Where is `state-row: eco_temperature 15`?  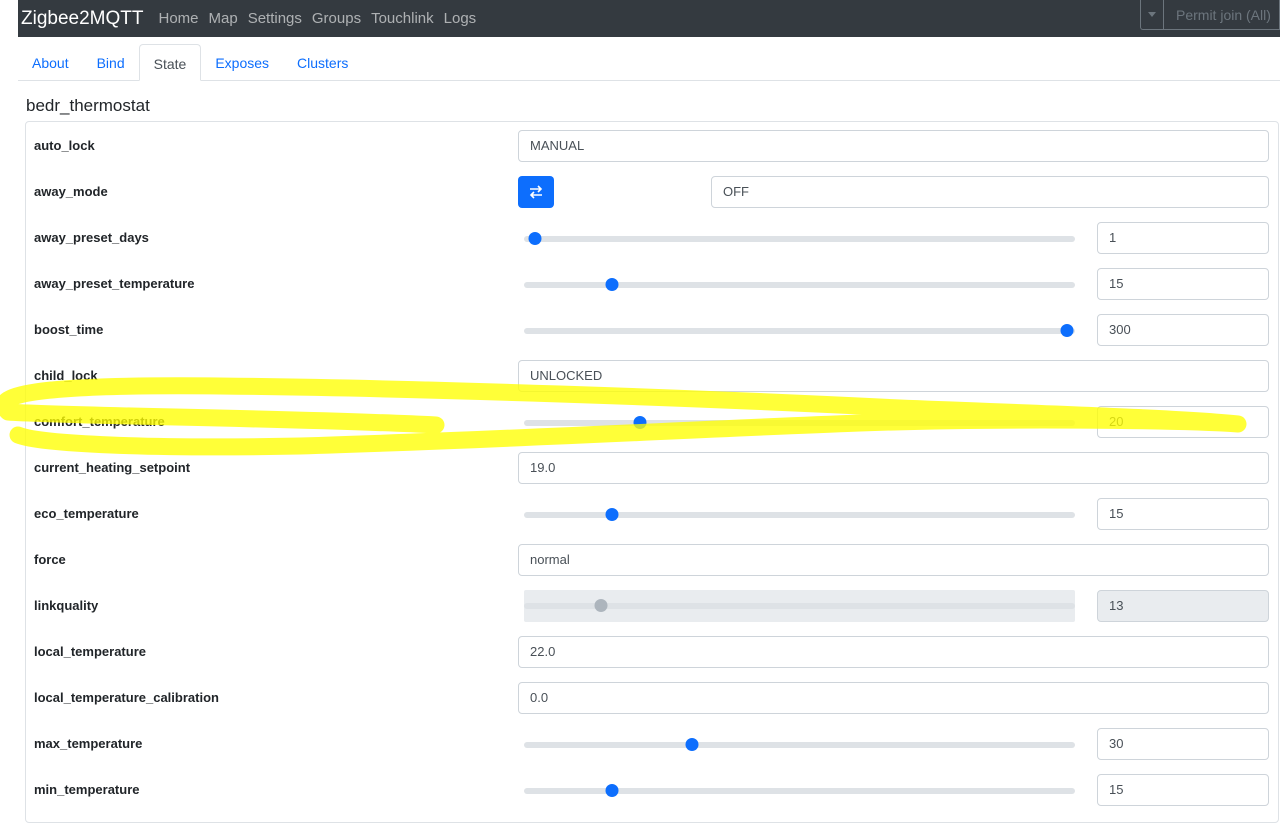
state-row: eco_temperature 15 is located at coordinates (652, 514).